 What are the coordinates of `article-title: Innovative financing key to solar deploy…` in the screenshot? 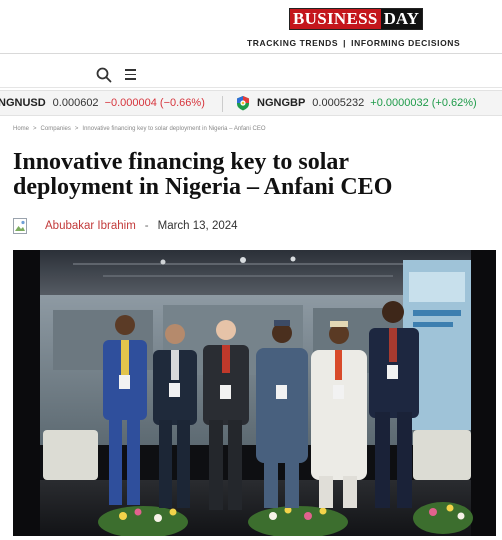 It's located at (203, 174).